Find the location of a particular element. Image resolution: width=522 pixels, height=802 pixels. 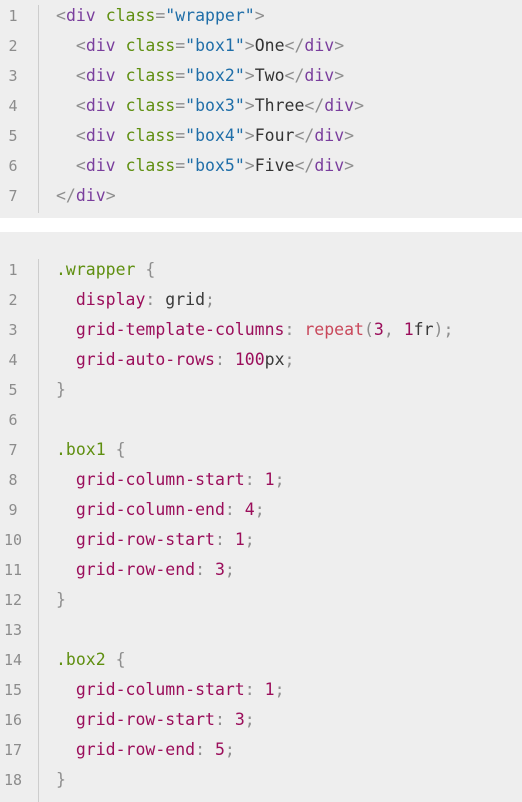

code-text: <div class="box5">Five</div> is located at coordinates (205, 166).